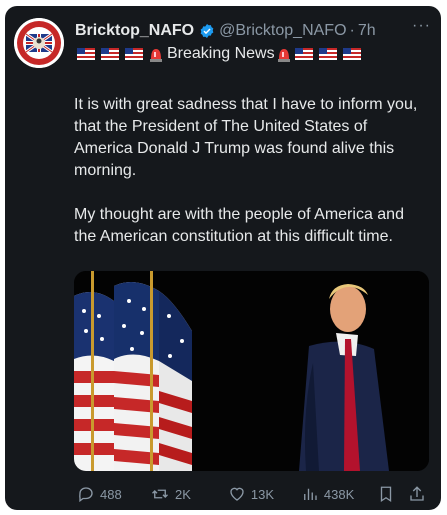  Describe the element at coordinates (207, 31) in the screenshot. I see `verified-badge-icon` at that location.